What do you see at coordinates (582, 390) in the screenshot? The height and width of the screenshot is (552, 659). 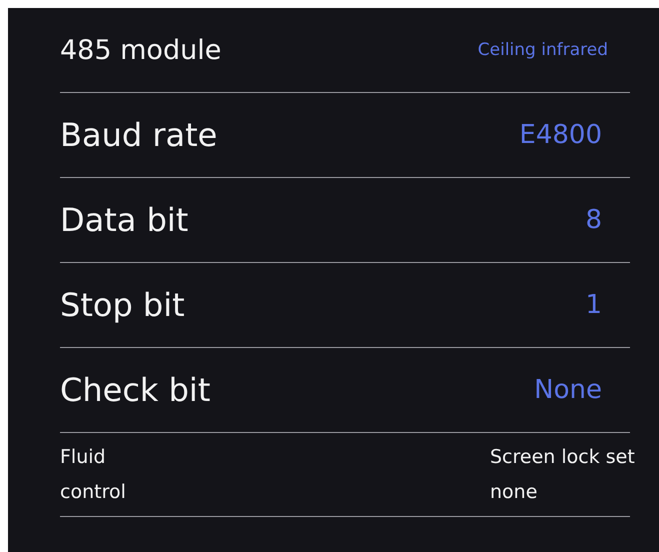 I see `setting-value: None` at bounding box center [582, 390].